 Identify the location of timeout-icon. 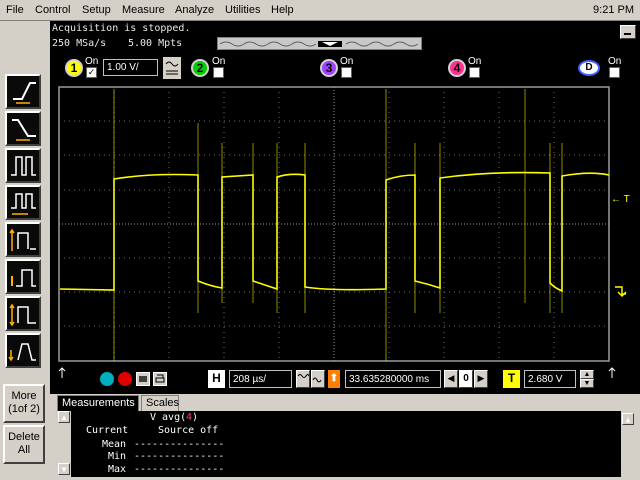
(22, 315).